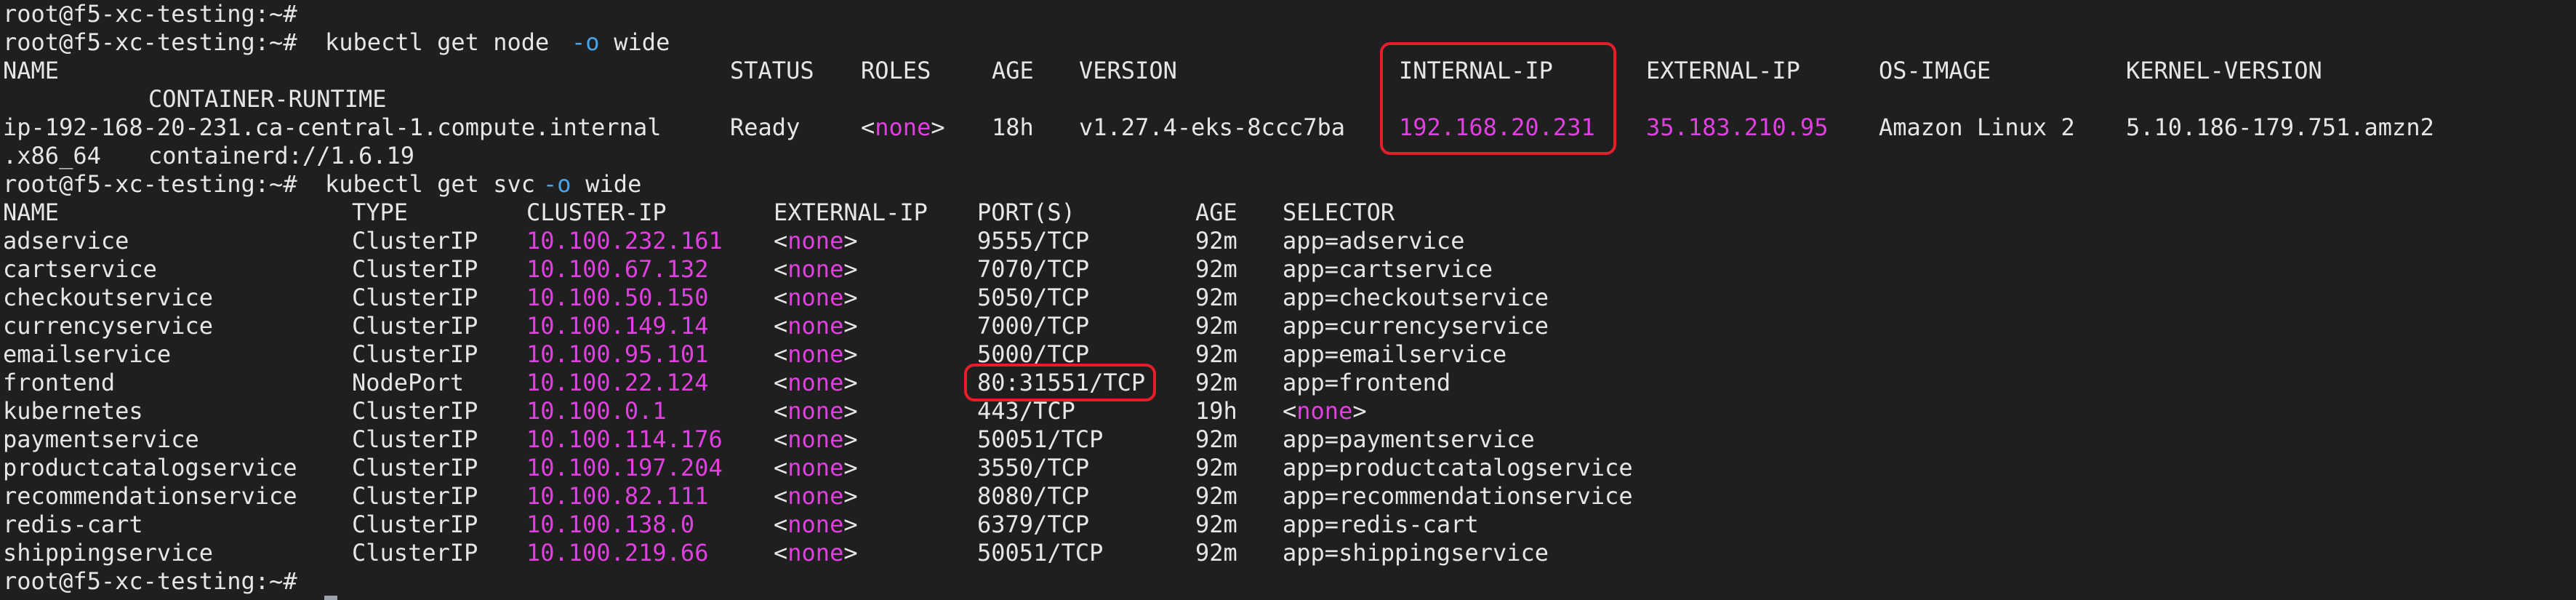 This screenshot has height=600, width=2576. I want to click on header-ports: PORT(S), so click(1026, 212).